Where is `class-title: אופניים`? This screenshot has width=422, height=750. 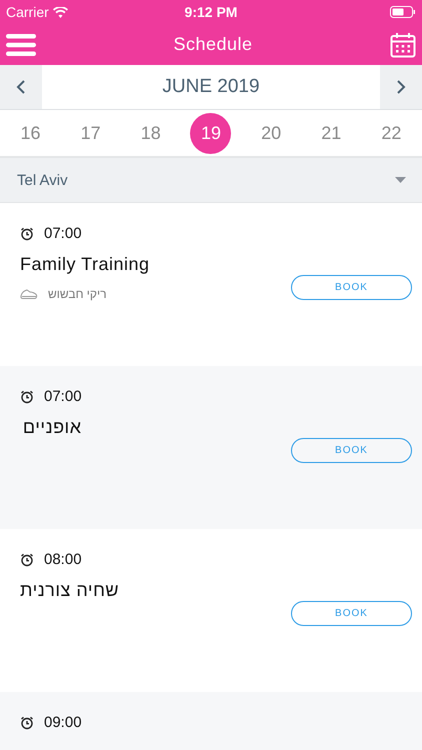 class-title: אופניים is located at coordinates (52, 427).